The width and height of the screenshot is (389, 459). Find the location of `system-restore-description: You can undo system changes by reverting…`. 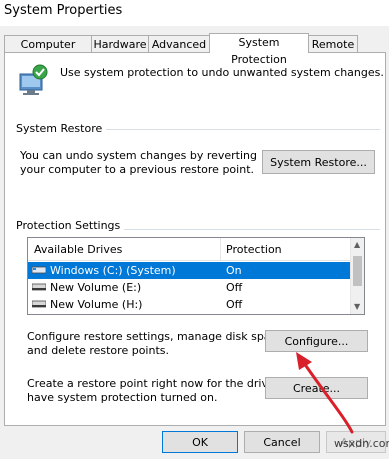

system-restore-description: You can undo system changes by reverting… is located at coordinates (138, 163).